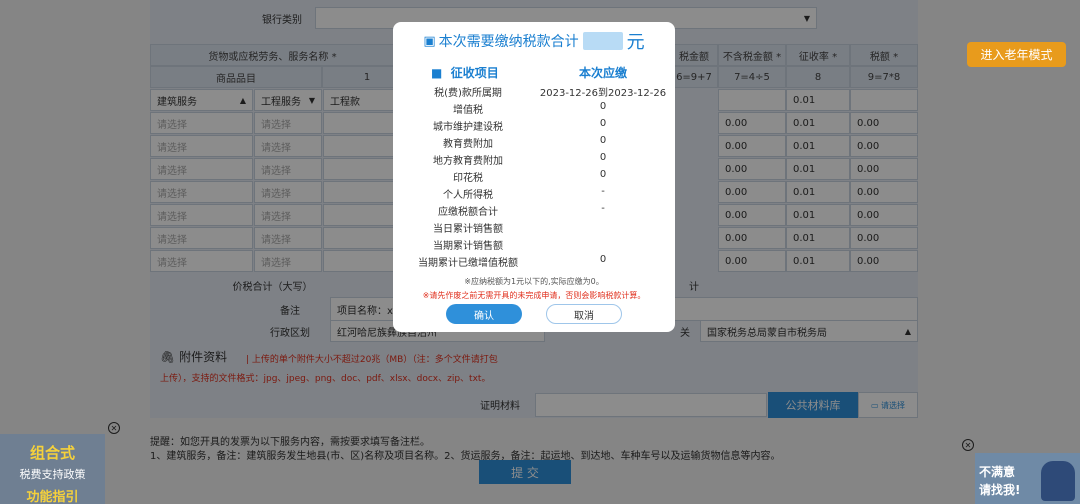 The width and height of the screenshot is (1080, 504). Describe the element at coordinates (534, 211) in the screenshot. I see `modal-row: 应缴税额合计 -` at that location.